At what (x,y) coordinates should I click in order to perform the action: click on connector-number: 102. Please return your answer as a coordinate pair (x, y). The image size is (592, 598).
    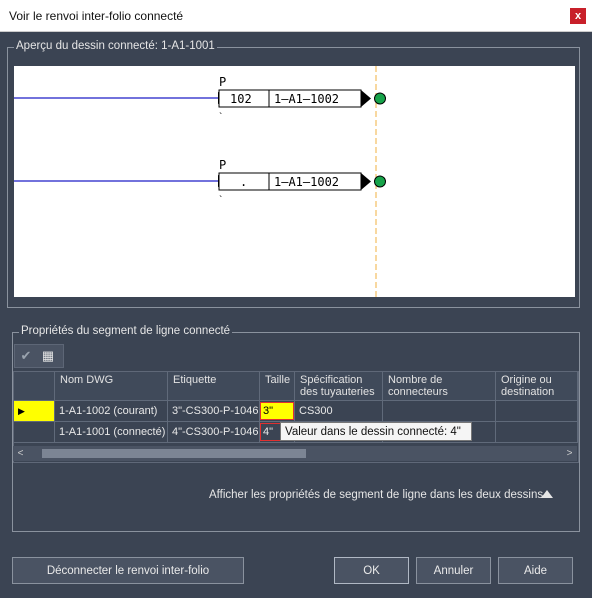
    Looking at the image, I should click on (241, 99).